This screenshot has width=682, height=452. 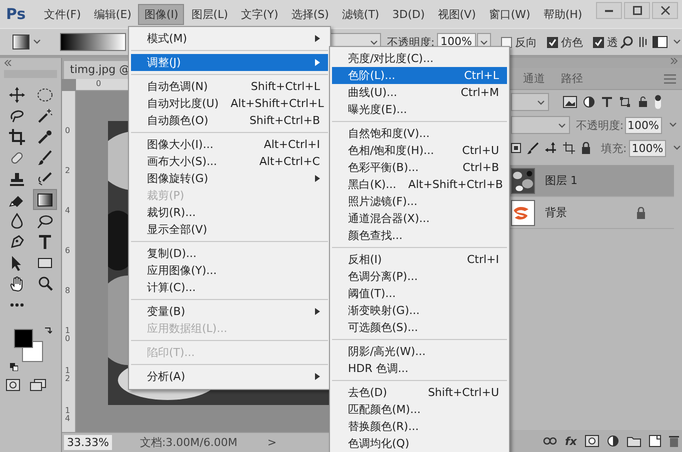 What do you see at coordinates (562, 14) in the screenshot?
I see `menu-title: 帮助(H)` at bounding box center [562, 14].